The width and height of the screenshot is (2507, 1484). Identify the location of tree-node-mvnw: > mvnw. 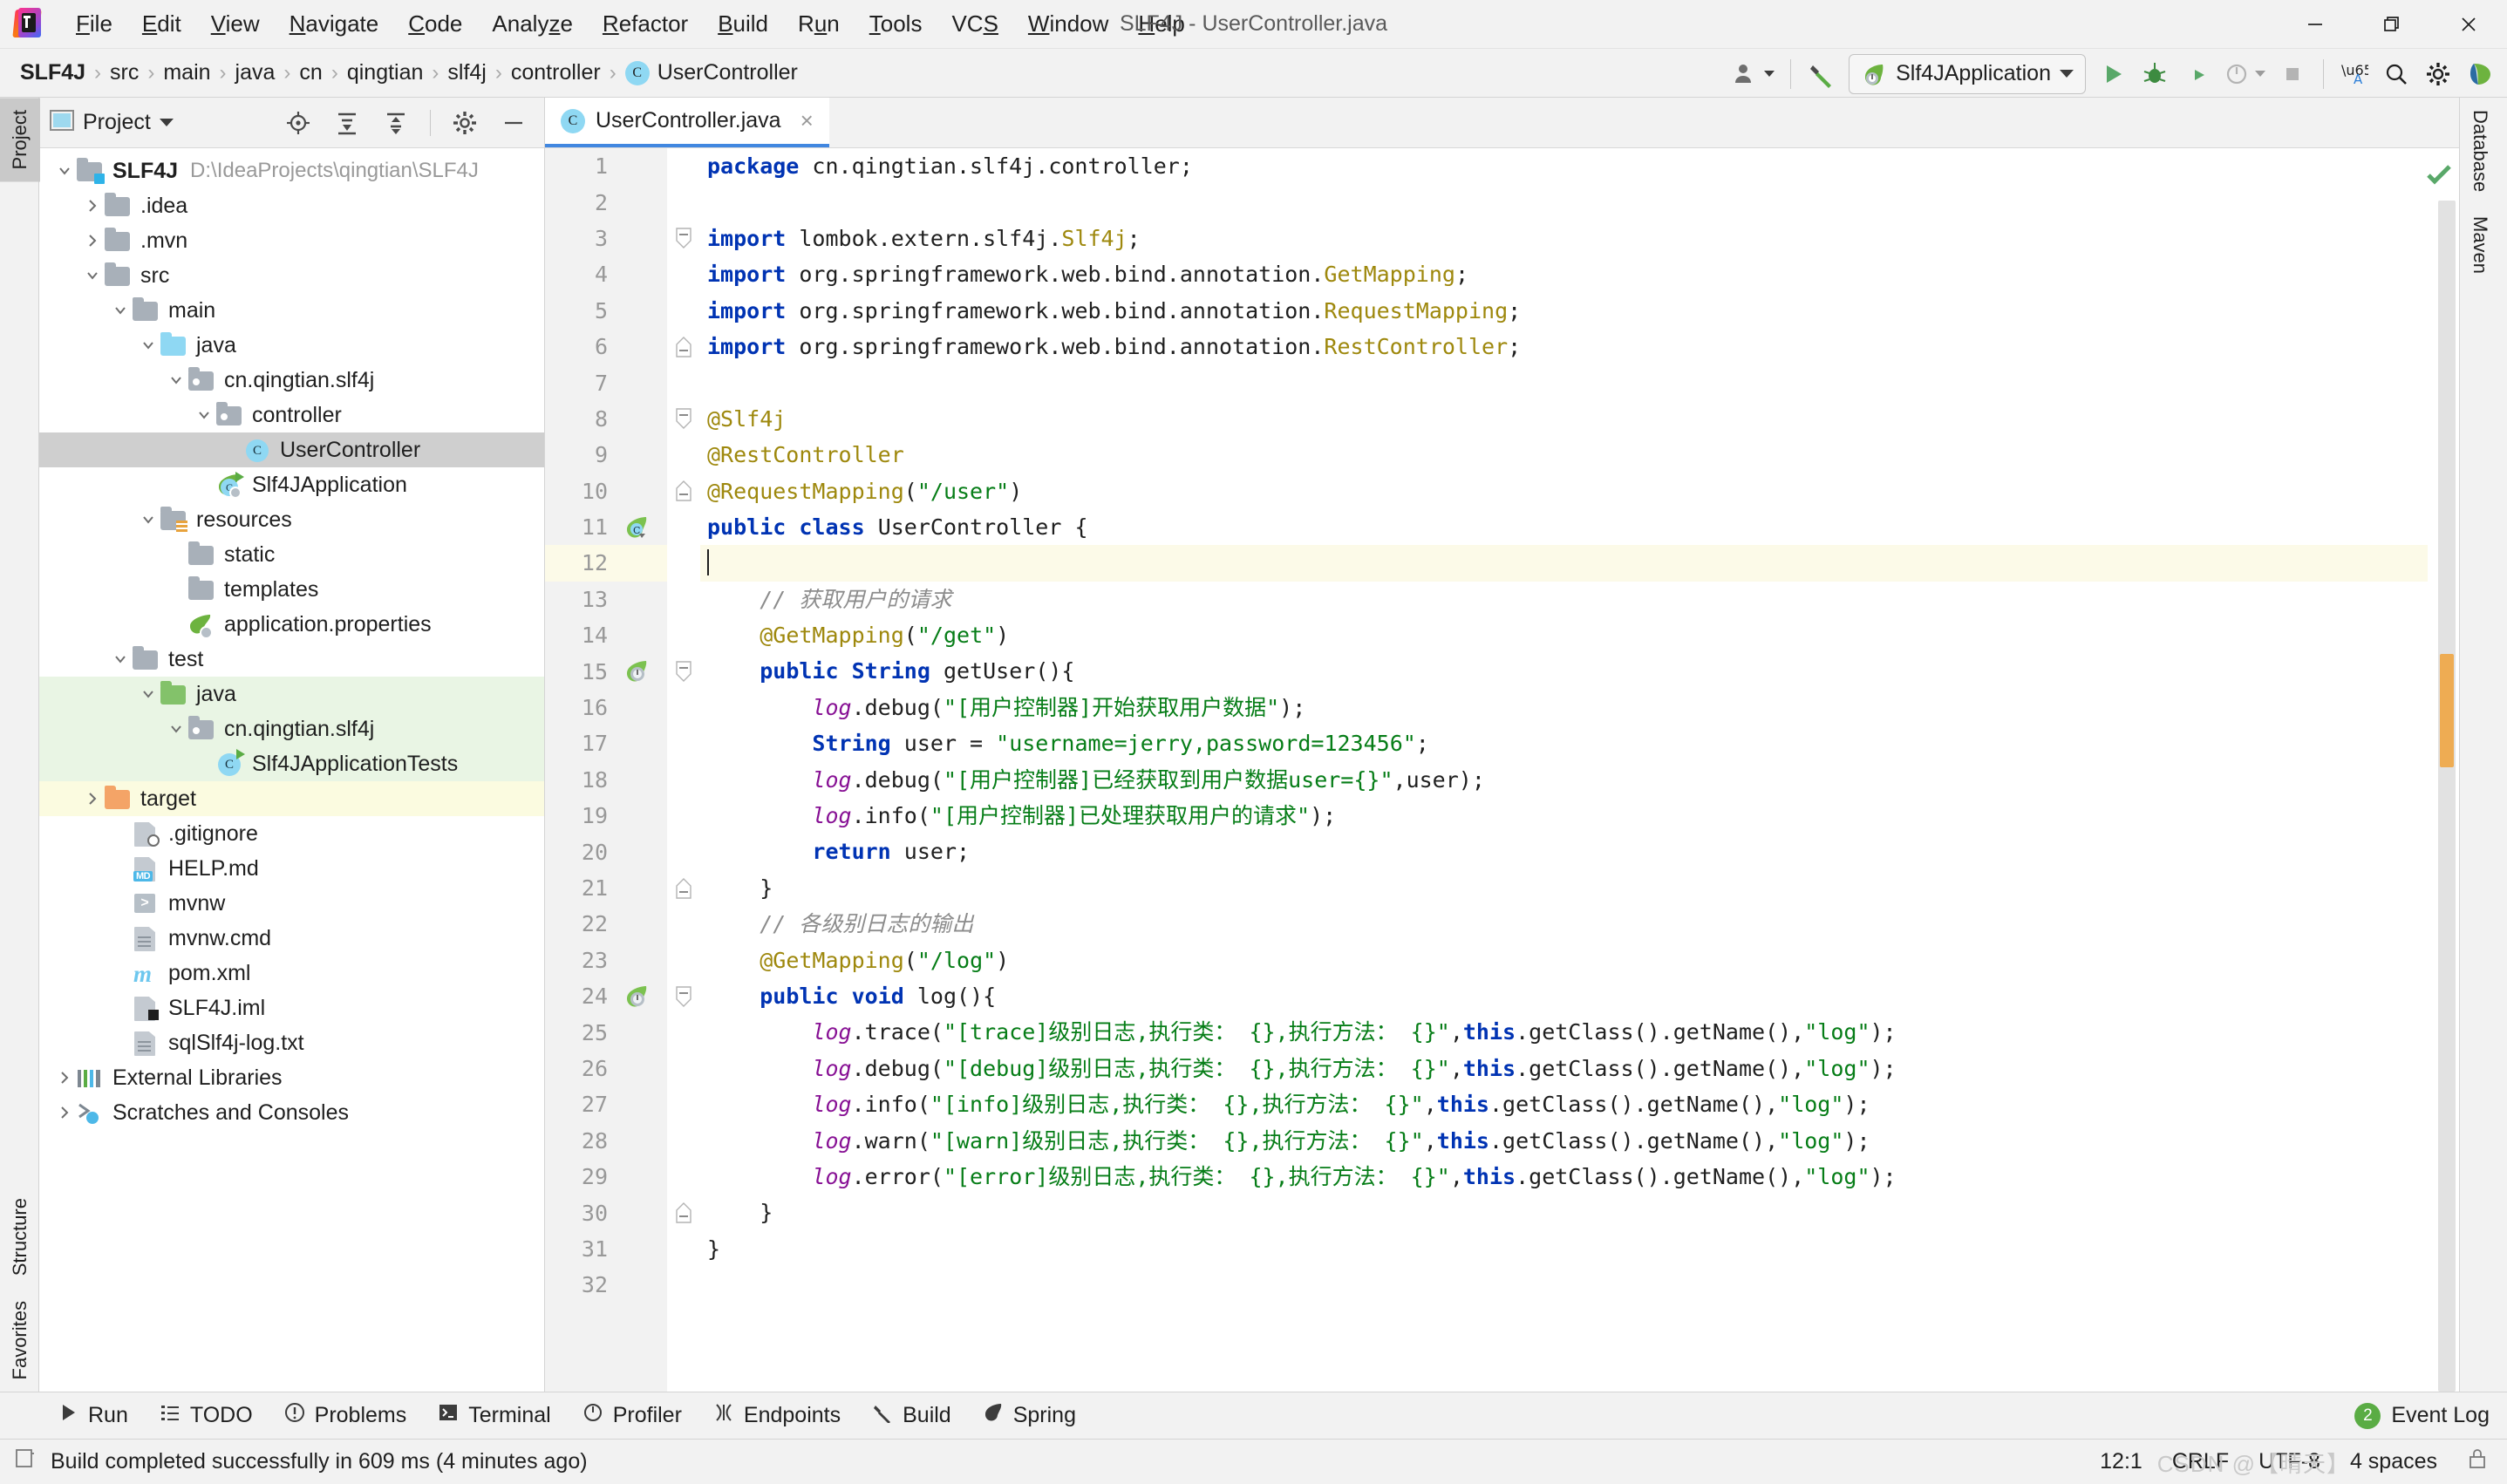
(291, 903).